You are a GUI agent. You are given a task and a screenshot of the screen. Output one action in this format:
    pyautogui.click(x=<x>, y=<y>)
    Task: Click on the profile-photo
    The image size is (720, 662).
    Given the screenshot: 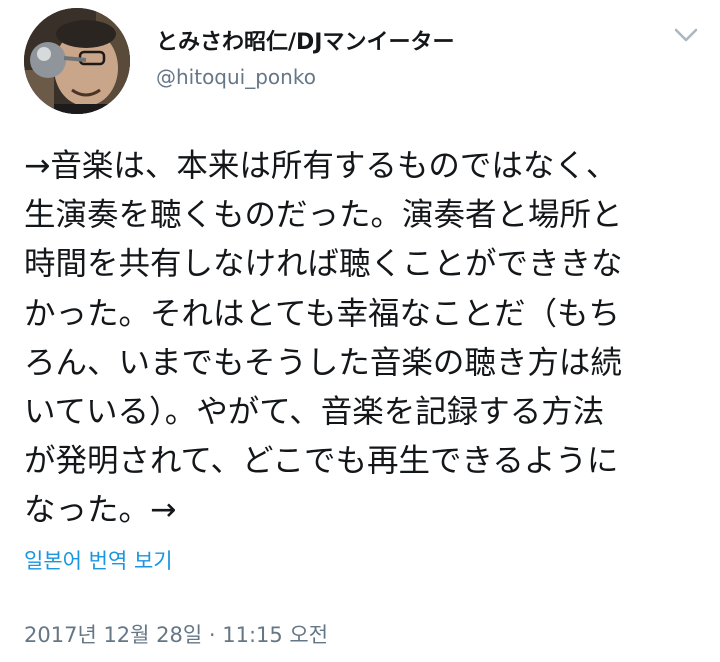 What is the action you would take?
    pyautogui.click(x=77, y=61)
    